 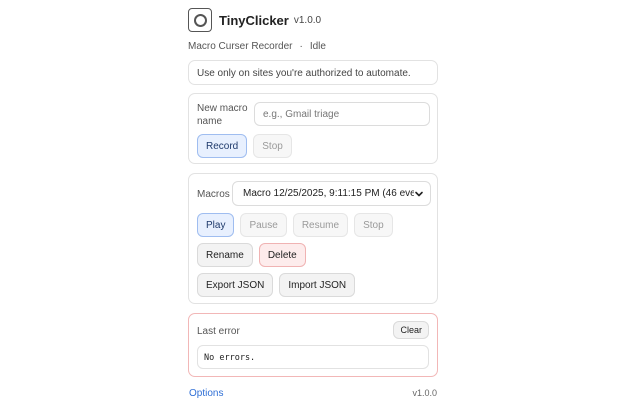 What do you see at coordinates (218, 331) in the screenshot?
I see `last-error-label: Last error` at bounding box center [218, 331].